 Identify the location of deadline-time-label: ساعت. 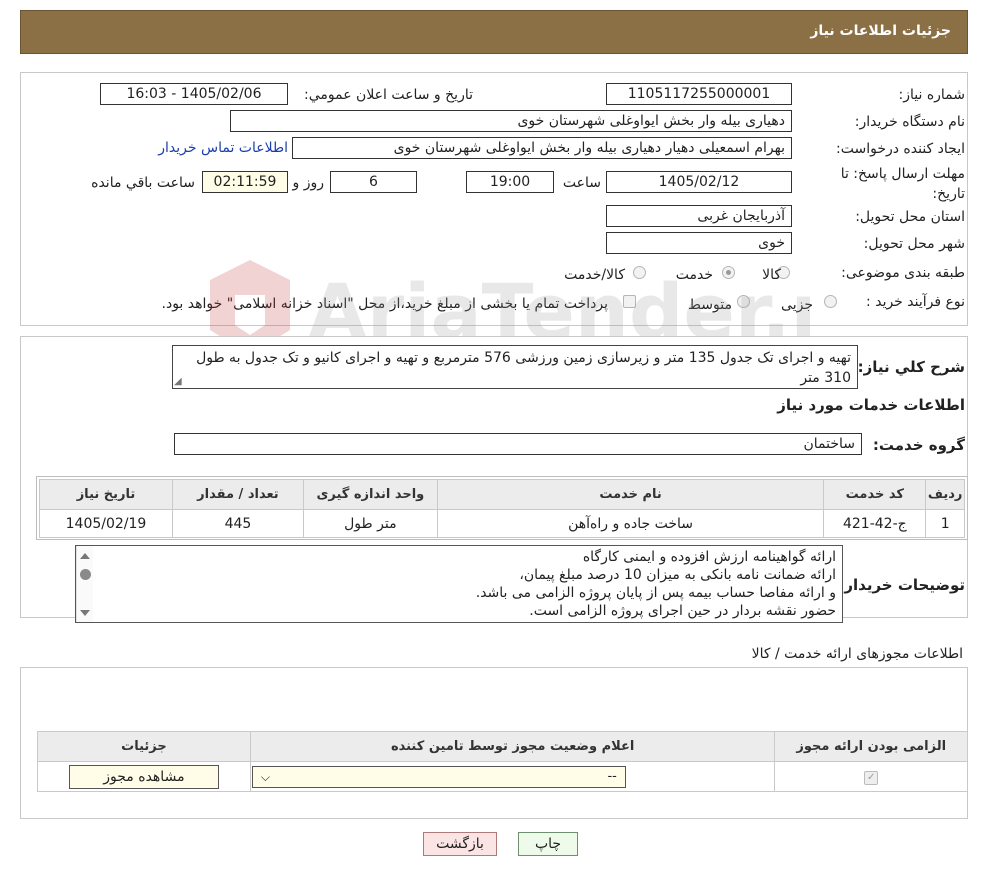
(581, 183).